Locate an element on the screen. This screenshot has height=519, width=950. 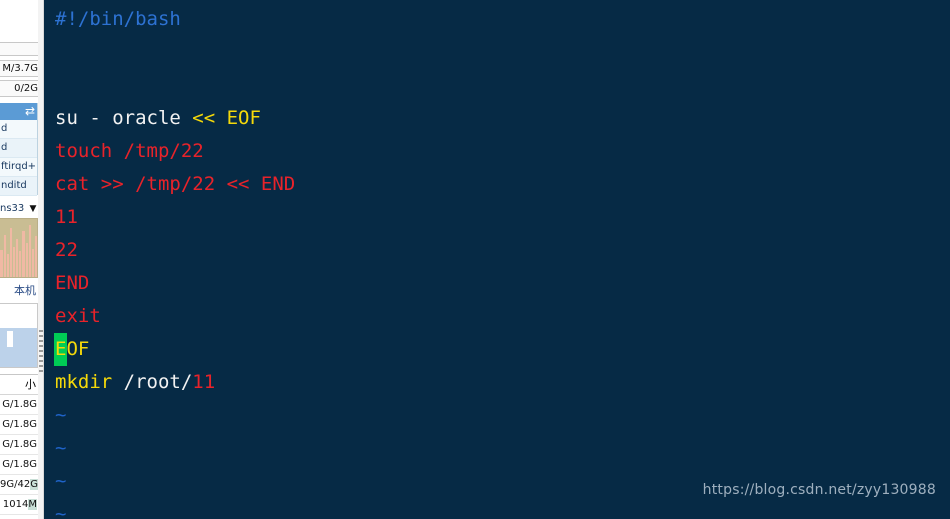
code-token: 22 is located at coordinates (66, 250).